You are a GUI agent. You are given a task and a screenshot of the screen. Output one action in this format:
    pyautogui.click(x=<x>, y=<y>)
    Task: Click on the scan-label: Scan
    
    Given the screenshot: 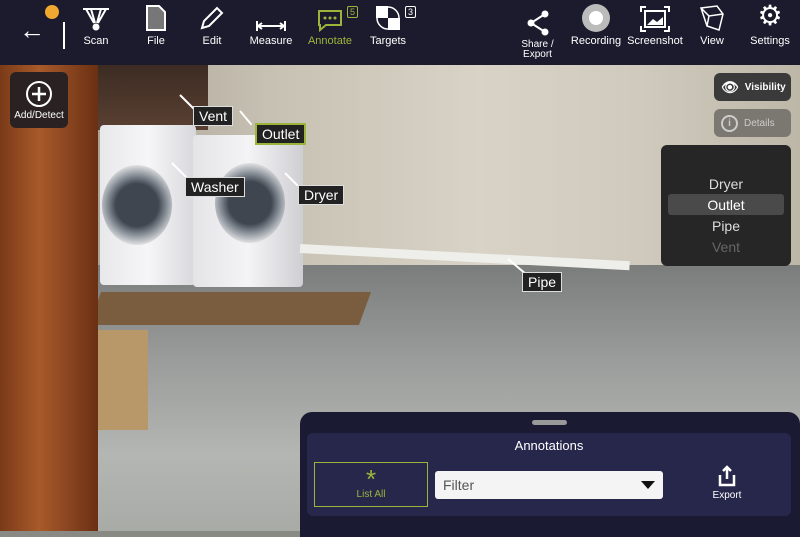 What is the action you would take?
    pyautogui.click(x=96, y=41)
    